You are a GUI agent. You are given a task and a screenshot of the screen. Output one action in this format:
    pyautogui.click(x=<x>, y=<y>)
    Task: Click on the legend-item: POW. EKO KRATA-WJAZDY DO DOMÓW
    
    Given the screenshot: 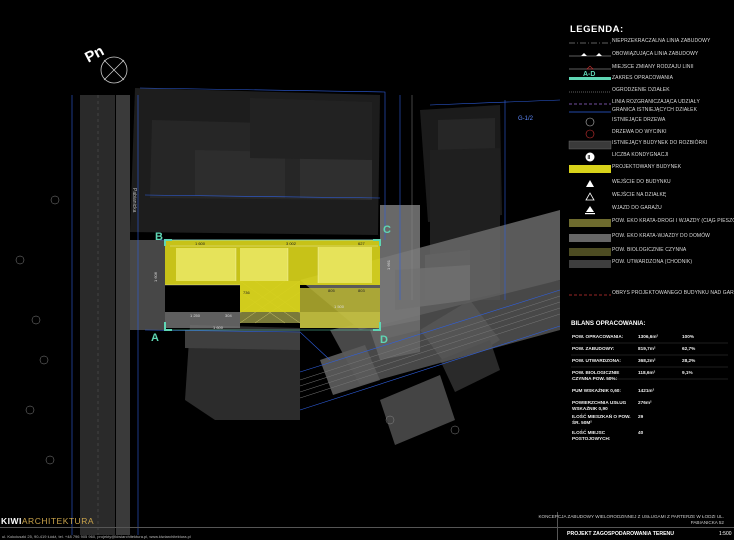 What is the action you would take?
    pyautogui.click(x=649, y=238)
    